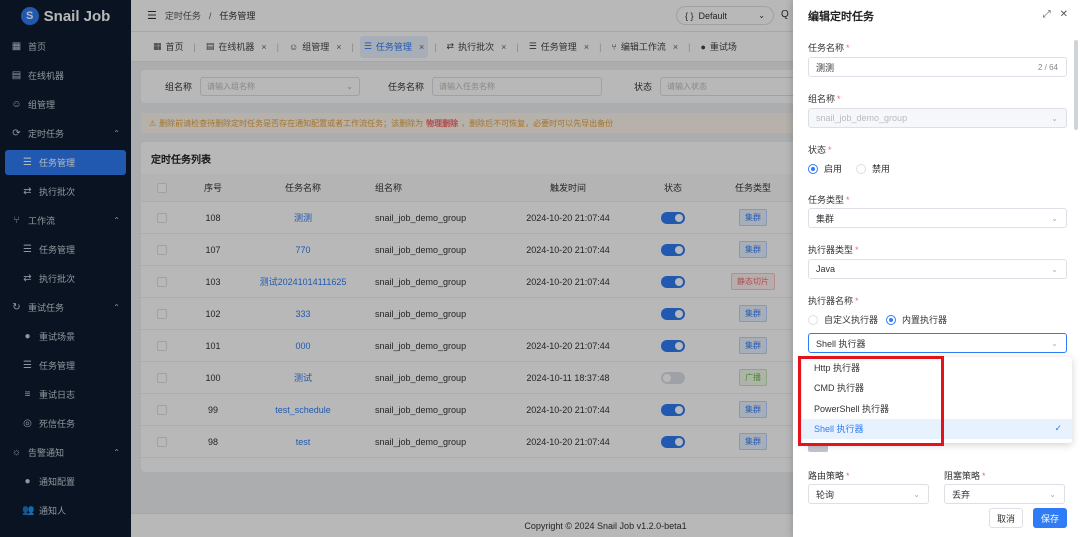  What do you see at coordinates (877, 319) in the screenshot?
I see `executor-kind-radio-group: 自定义执行器 内置执行器` at bounding box center [877, 319].